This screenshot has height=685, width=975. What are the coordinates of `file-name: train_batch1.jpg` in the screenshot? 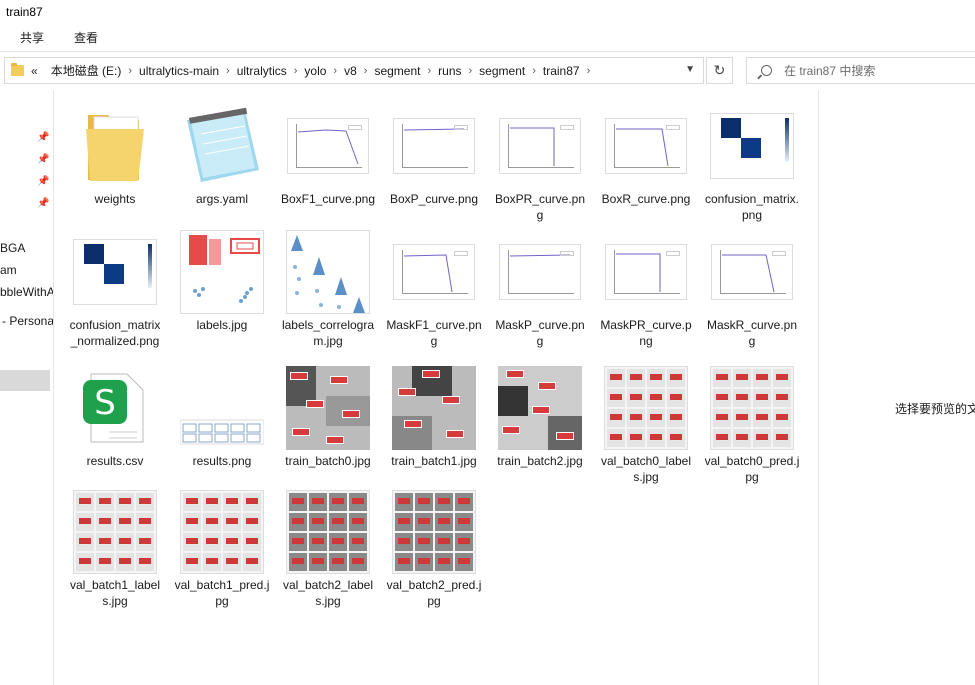 It's located at (434, 461).